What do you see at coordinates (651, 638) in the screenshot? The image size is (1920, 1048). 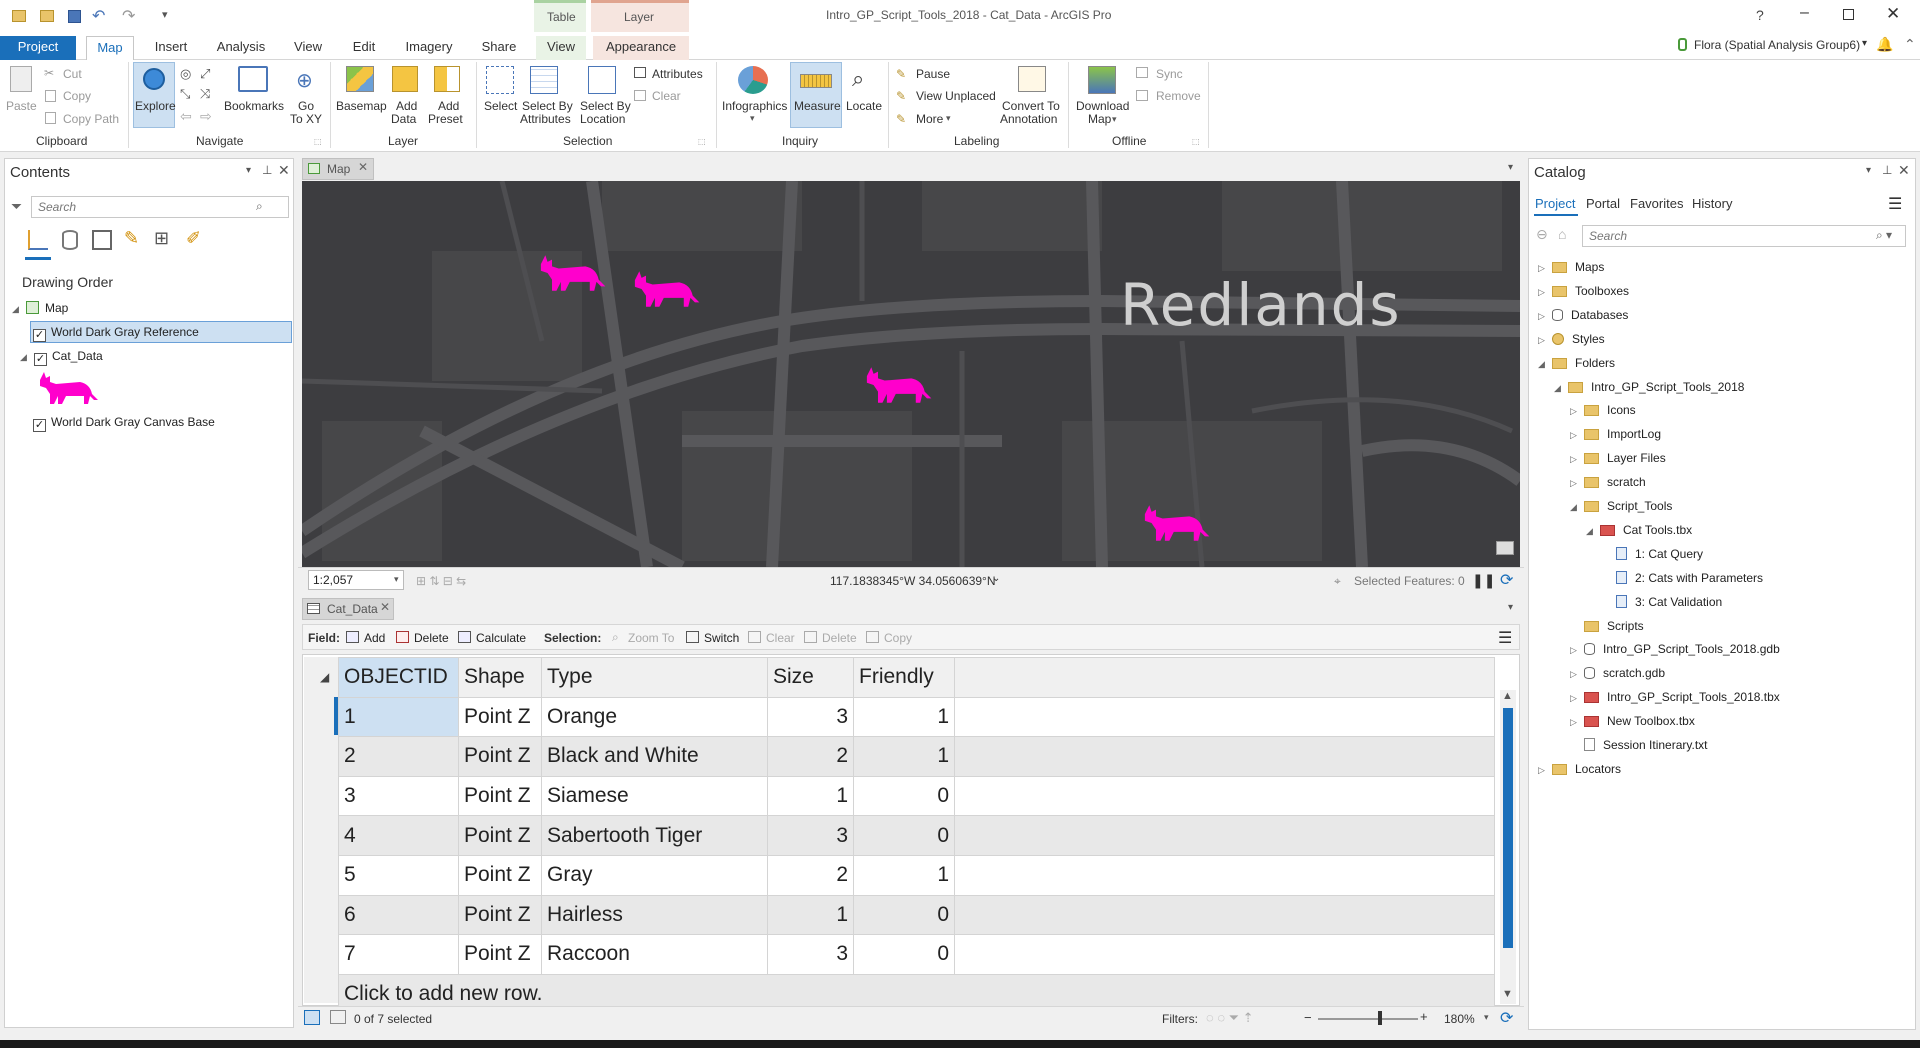 I see `zoom-to-button: Zoom To` at bounding box center [651, 638].